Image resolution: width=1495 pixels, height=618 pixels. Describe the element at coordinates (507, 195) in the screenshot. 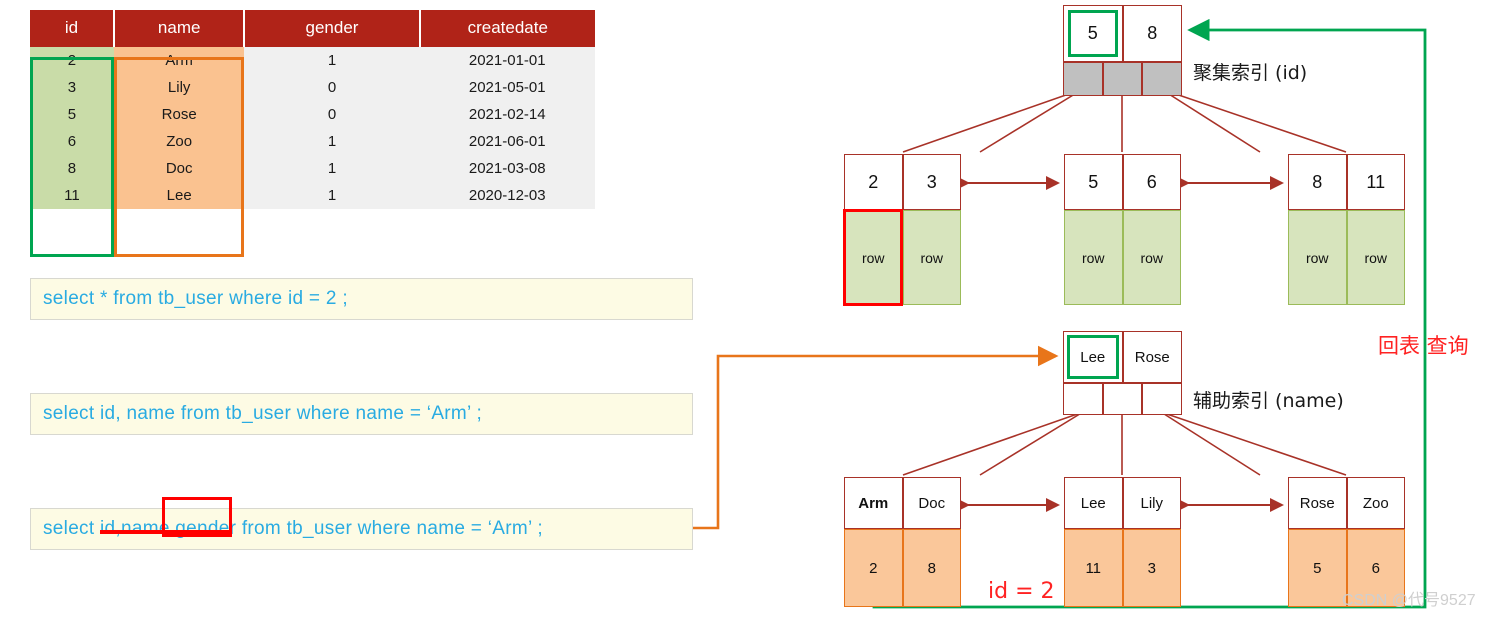

I see `cell-createdate: 2020-12-03` at that location.